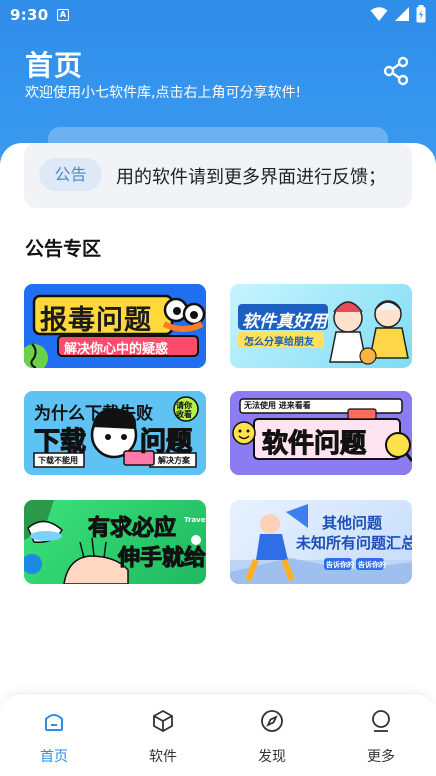  Describe the element at coordinates (163, 735) in the screenshot. I see `nav-software: 软件` at that location.